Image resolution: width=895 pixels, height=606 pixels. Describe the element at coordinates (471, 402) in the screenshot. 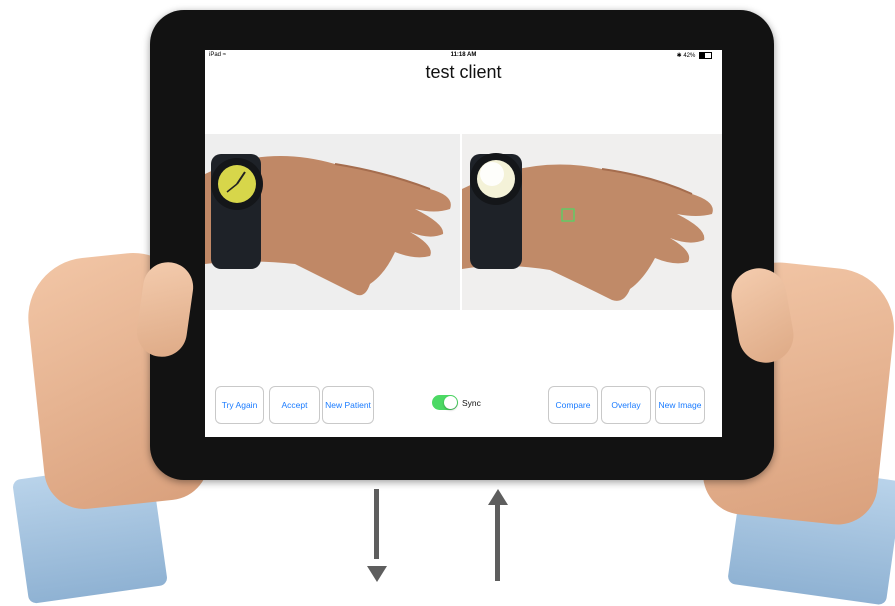

I see `sync-label: Sync` at that location.